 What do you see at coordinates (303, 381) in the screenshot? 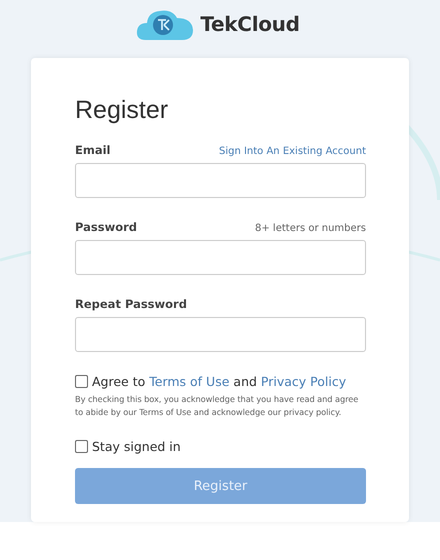
I see `privacy-link: Privacy Policy` at bounding box center [303, 381].